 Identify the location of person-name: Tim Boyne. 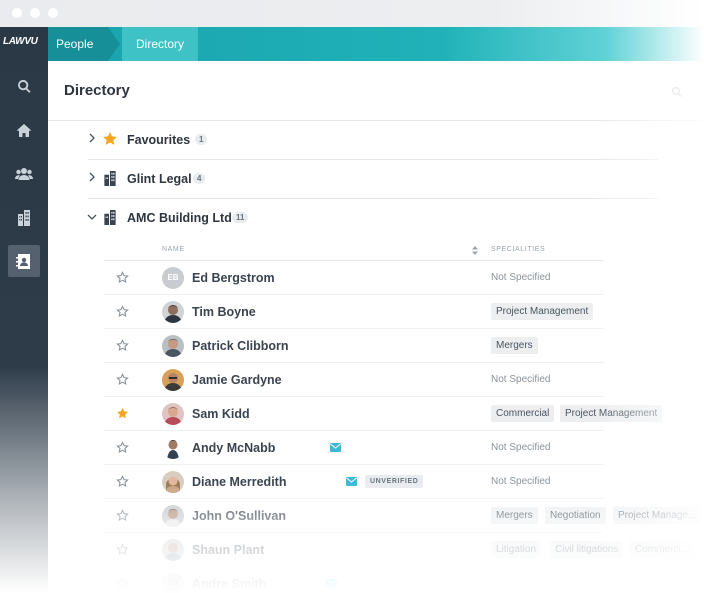
(224, 312).